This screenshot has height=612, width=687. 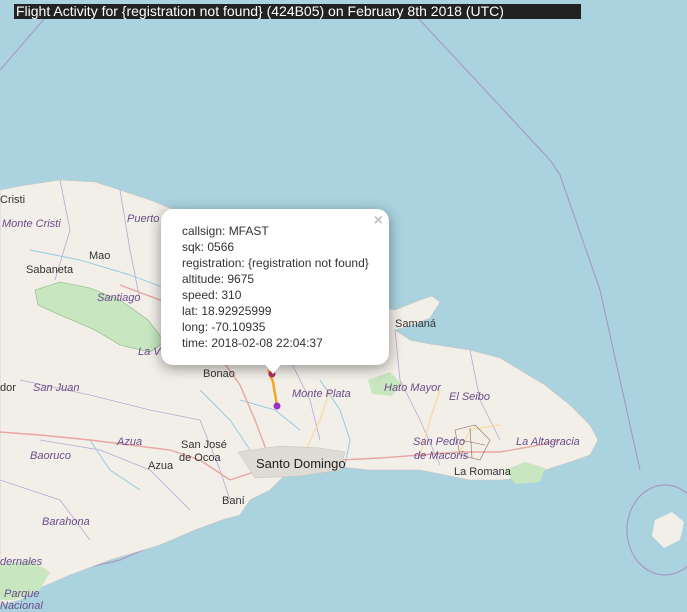 I want to click on place-label: dernales, so click(x=21, y=562).